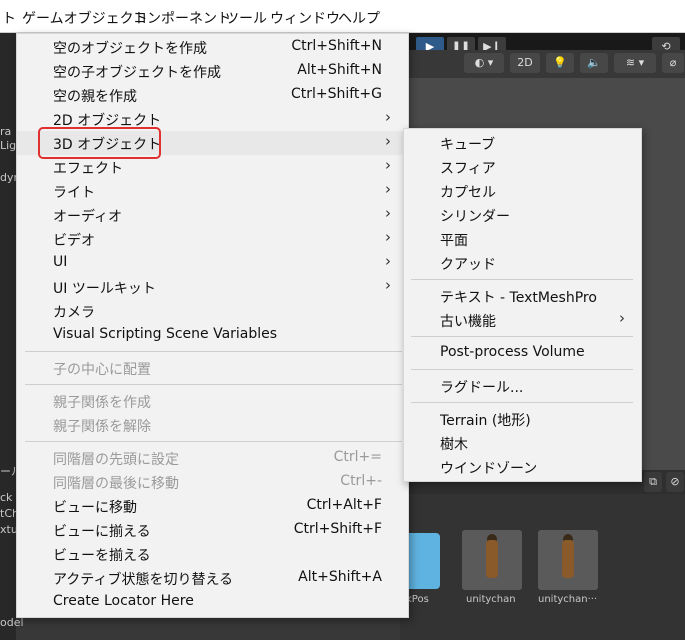  I want to click on submenu-item-wind-zone: ウインドゾーン, so click(522, 467).